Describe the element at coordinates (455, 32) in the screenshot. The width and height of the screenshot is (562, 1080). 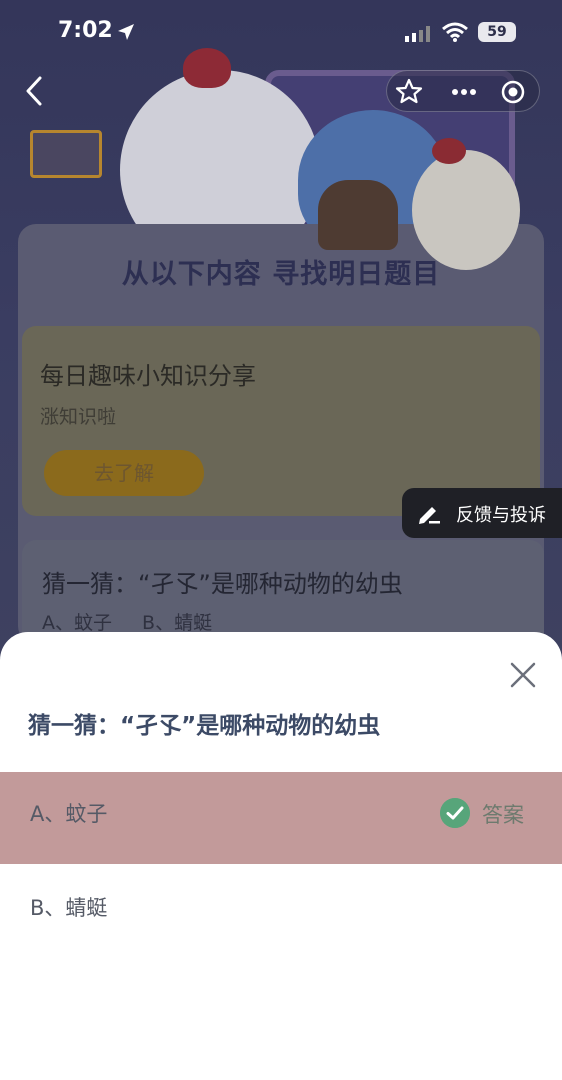
I see `wifi-icon` at that location.